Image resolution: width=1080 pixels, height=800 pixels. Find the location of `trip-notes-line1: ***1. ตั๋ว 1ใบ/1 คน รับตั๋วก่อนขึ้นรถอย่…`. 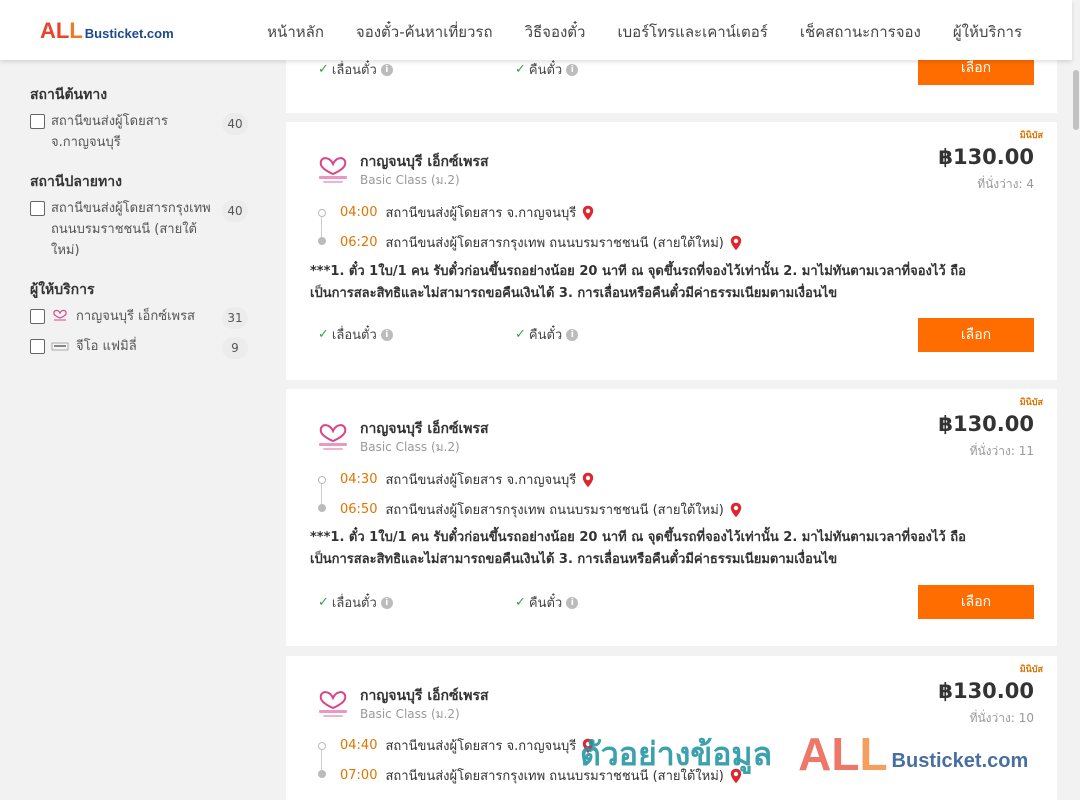

trip-notes-line1: ***1. ตั๋ว 1ใบ/1 คน รับตั๋วก่อนขึ้นรถอย่… is located at coordinates (638, 537).